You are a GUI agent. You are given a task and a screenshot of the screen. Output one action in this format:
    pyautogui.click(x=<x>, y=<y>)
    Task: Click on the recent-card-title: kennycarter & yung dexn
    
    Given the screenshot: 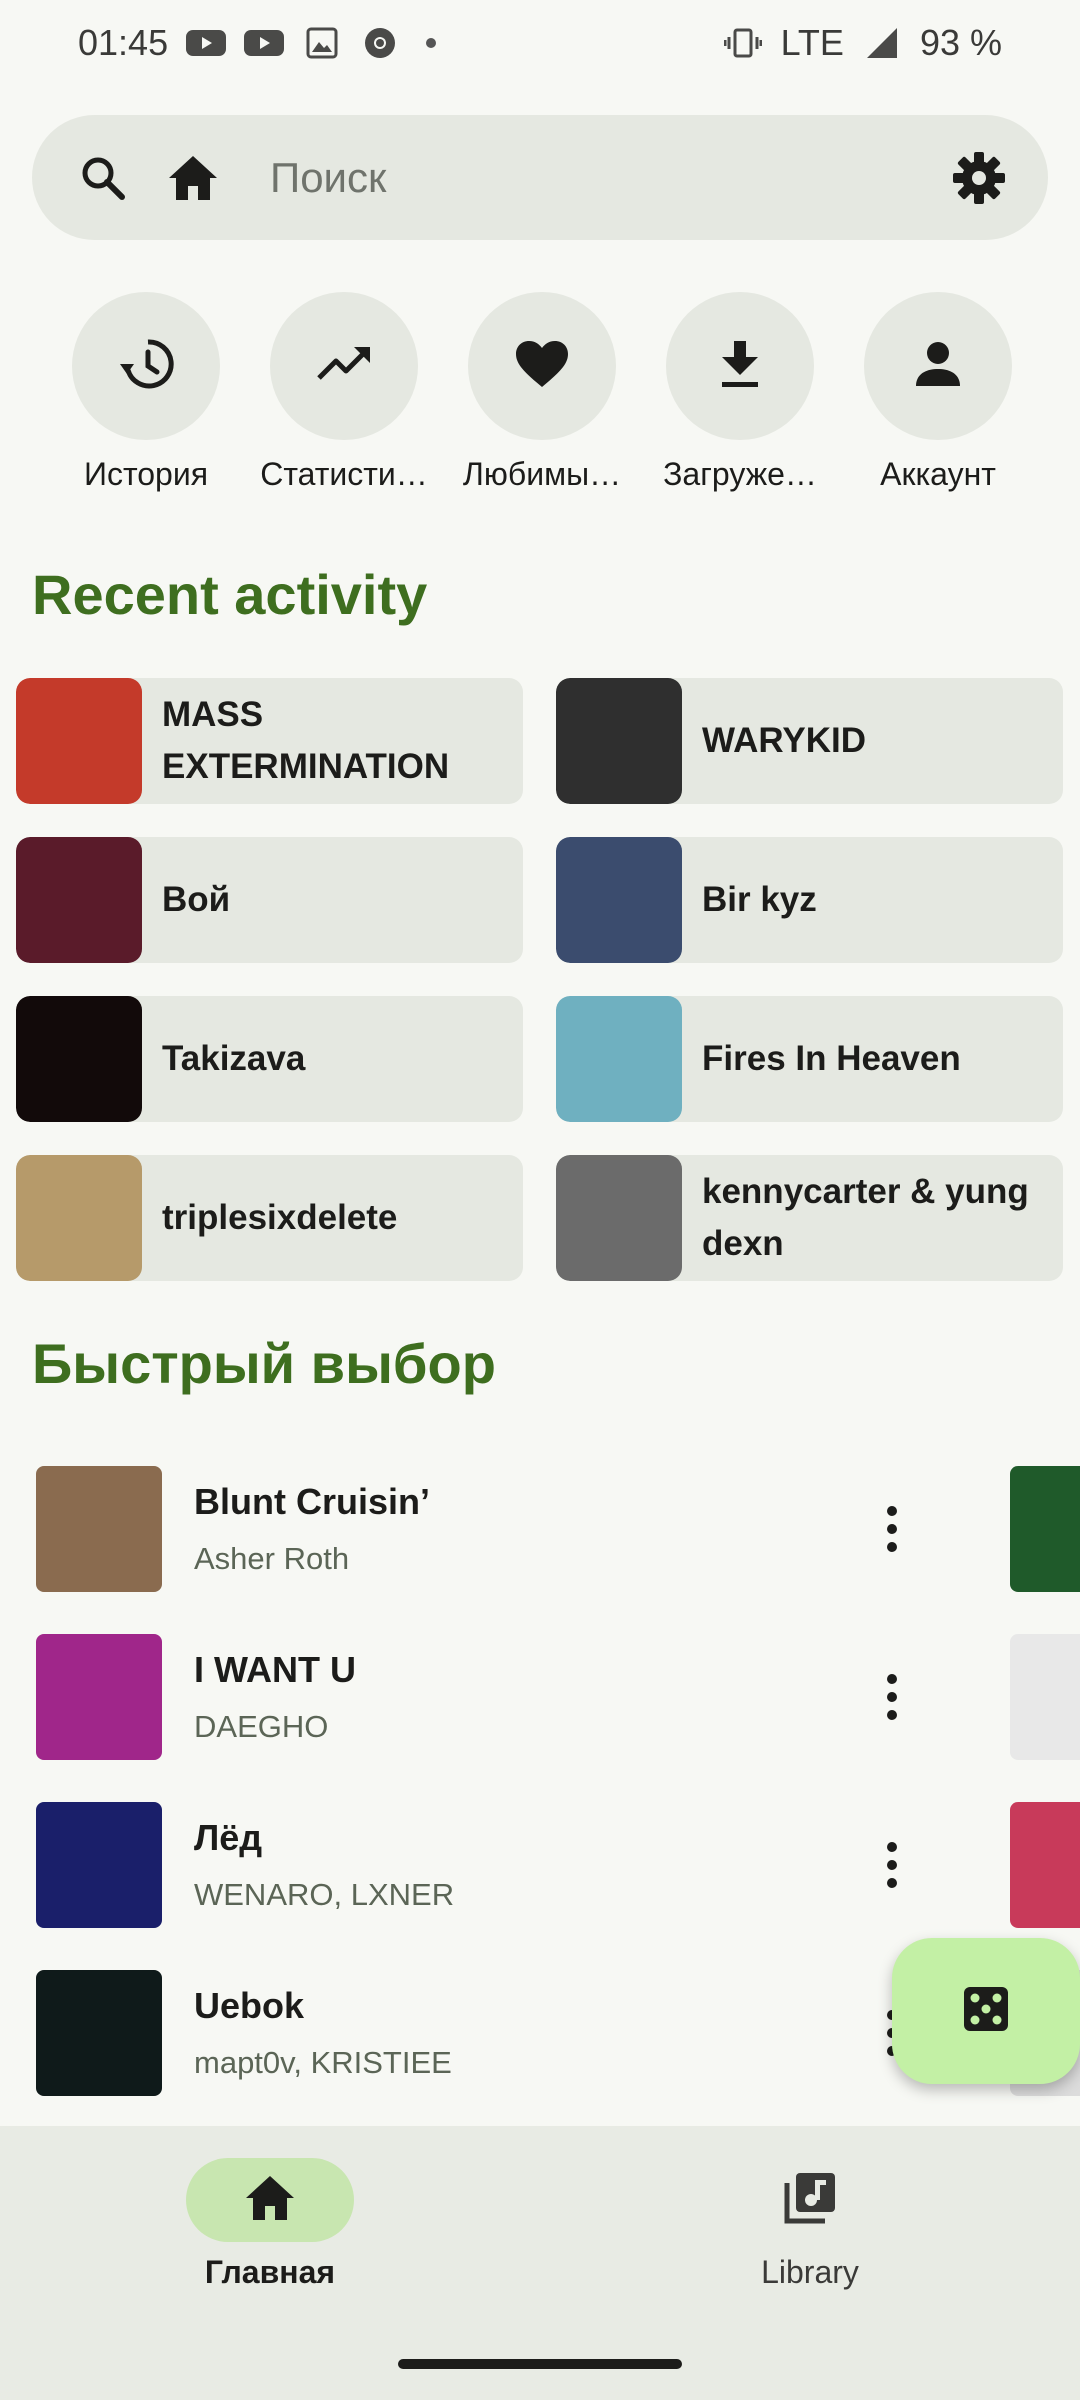 What is the action you would take?
    pyautogui.click(x=865, y=1217)
    